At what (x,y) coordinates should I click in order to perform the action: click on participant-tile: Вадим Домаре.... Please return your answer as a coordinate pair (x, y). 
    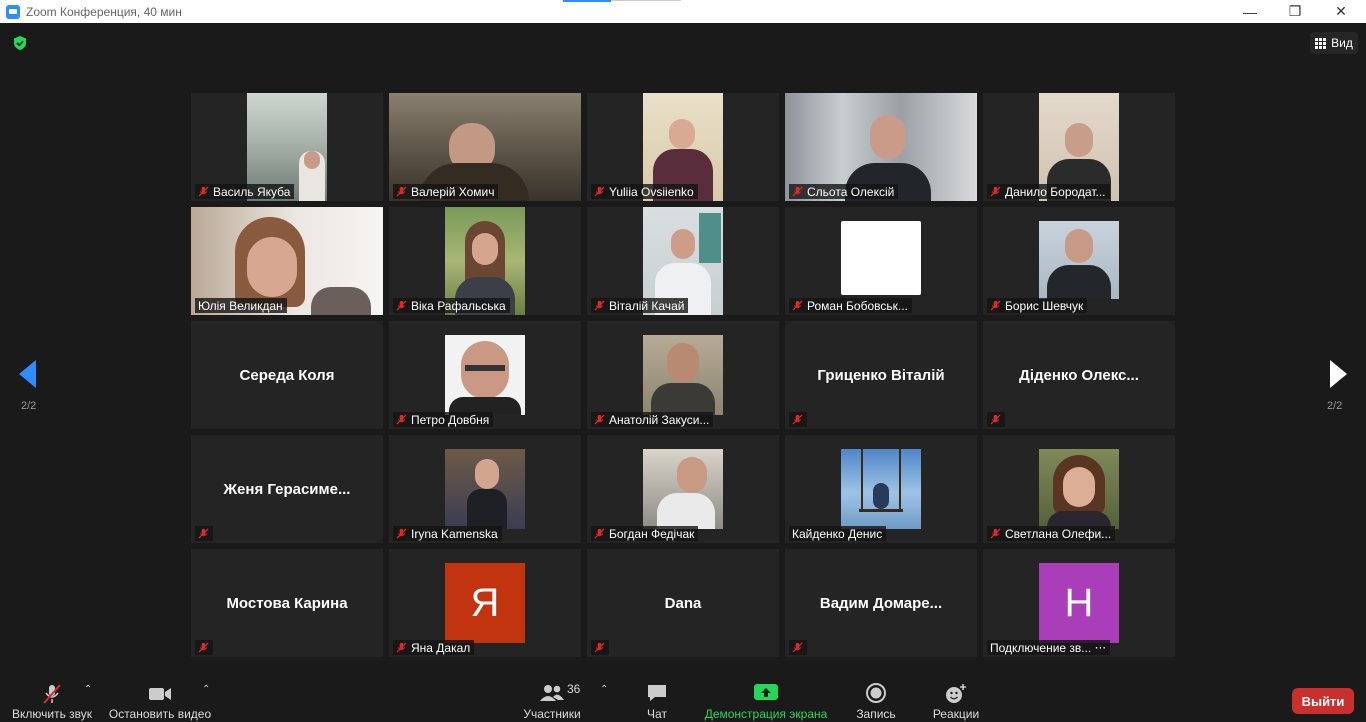
    Looking at the image, I should click on (881, 603).